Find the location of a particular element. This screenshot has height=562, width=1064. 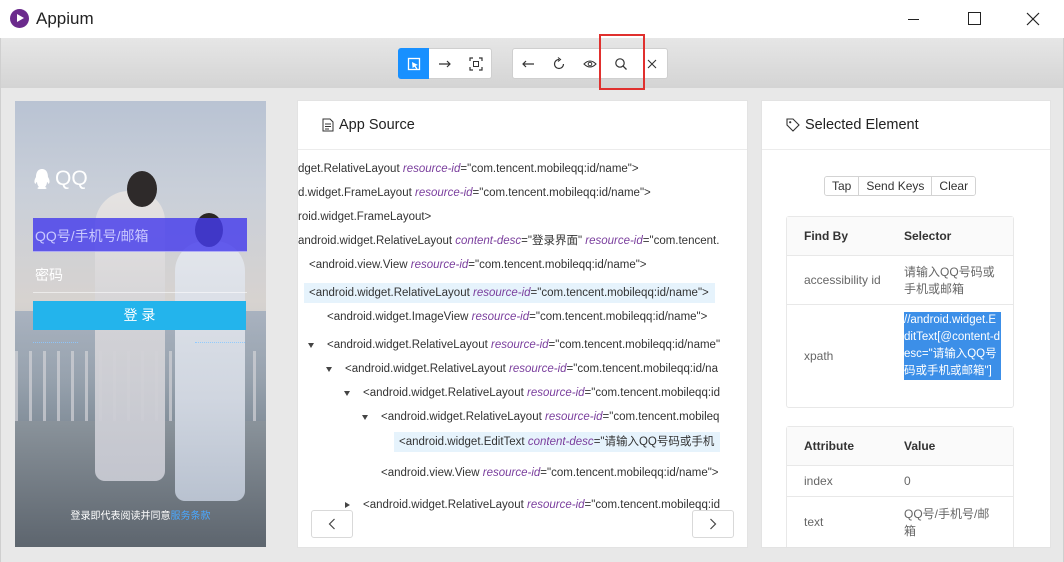

tap-button: Tap is located at coordinates (842, 186).